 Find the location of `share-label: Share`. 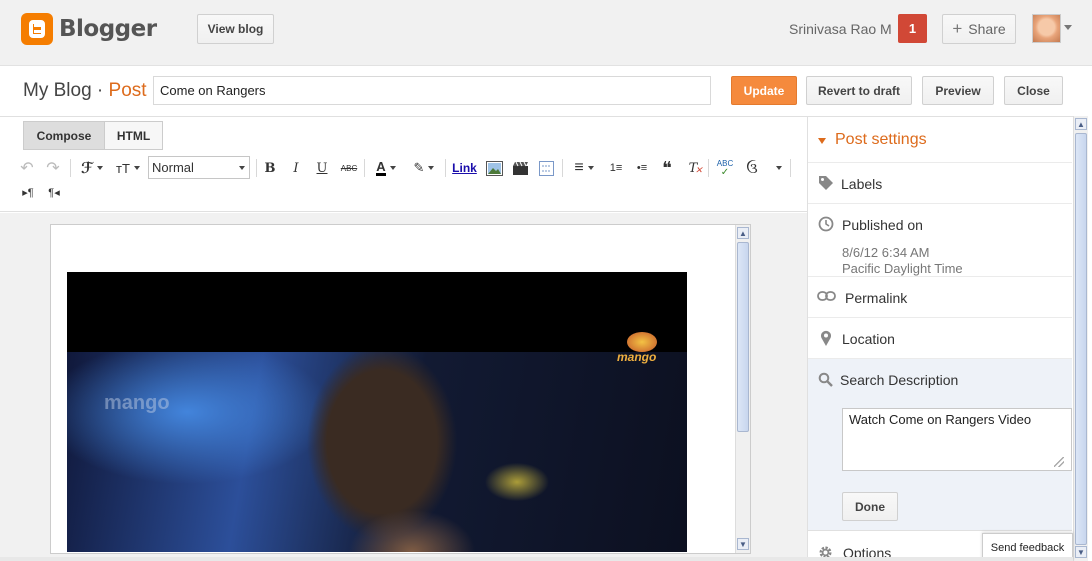

share-label: Share is located at coordinates (987, 29).